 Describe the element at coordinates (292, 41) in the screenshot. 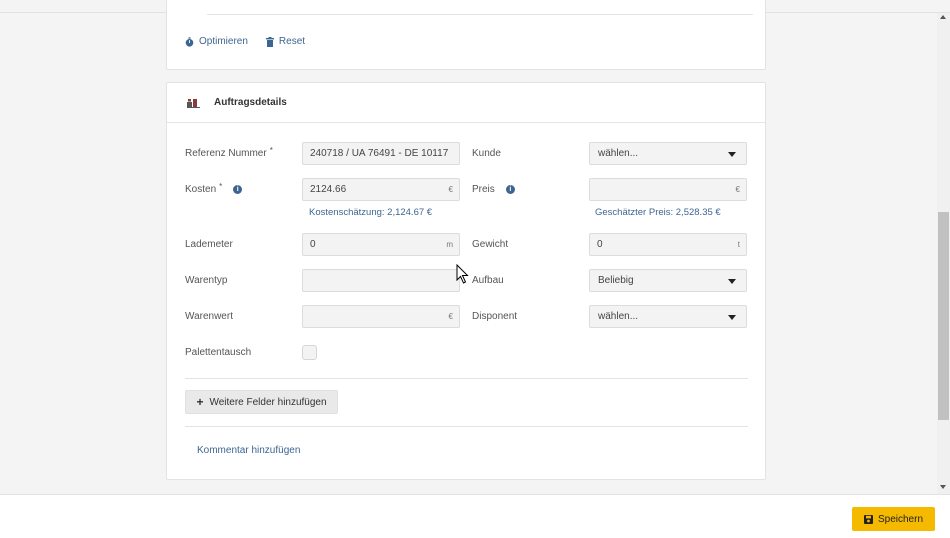

I see `reset-label: Reset` at that location.